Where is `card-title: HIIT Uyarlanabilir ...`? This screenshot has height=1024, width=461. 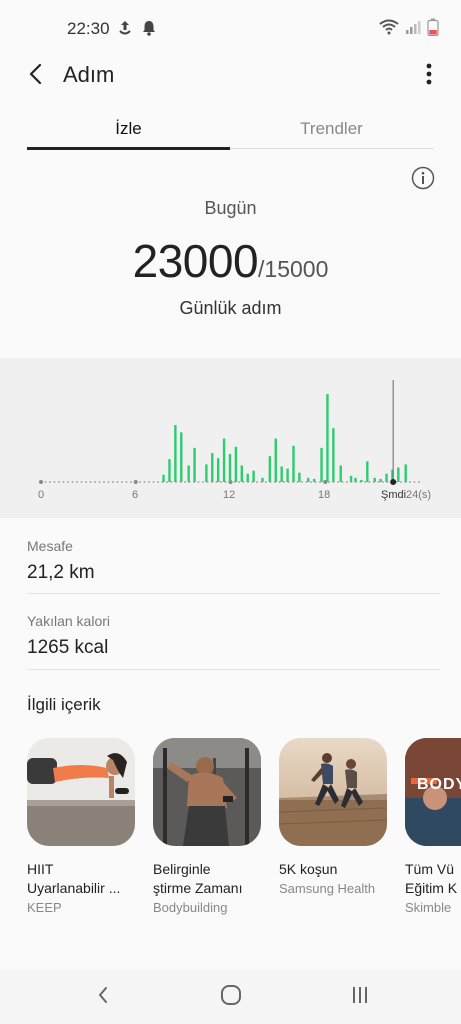
card-title: HIIT Uyarlanabilir ... is located at coordinates (74, 878).